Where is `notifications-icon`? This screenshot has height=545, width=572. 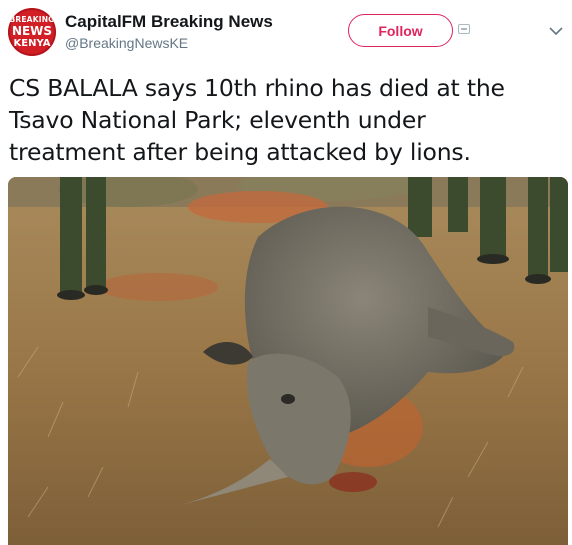
notifications-icon is located at coordinates (464, 29).